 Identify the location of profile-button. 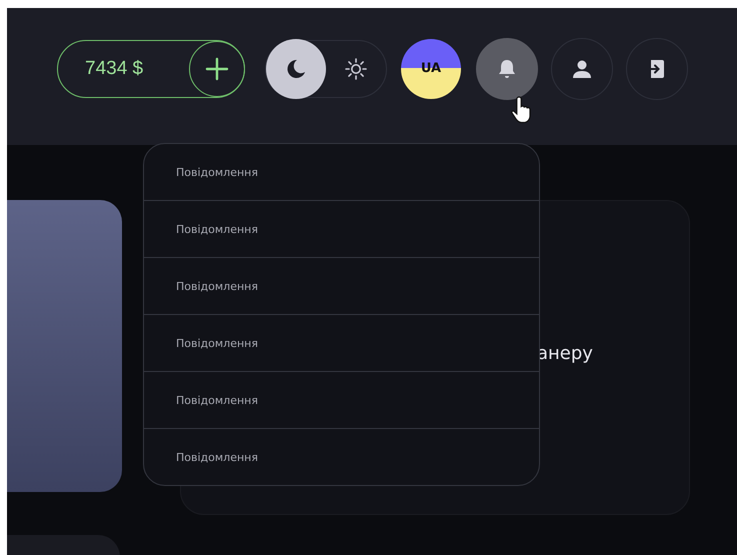
(582, 69).